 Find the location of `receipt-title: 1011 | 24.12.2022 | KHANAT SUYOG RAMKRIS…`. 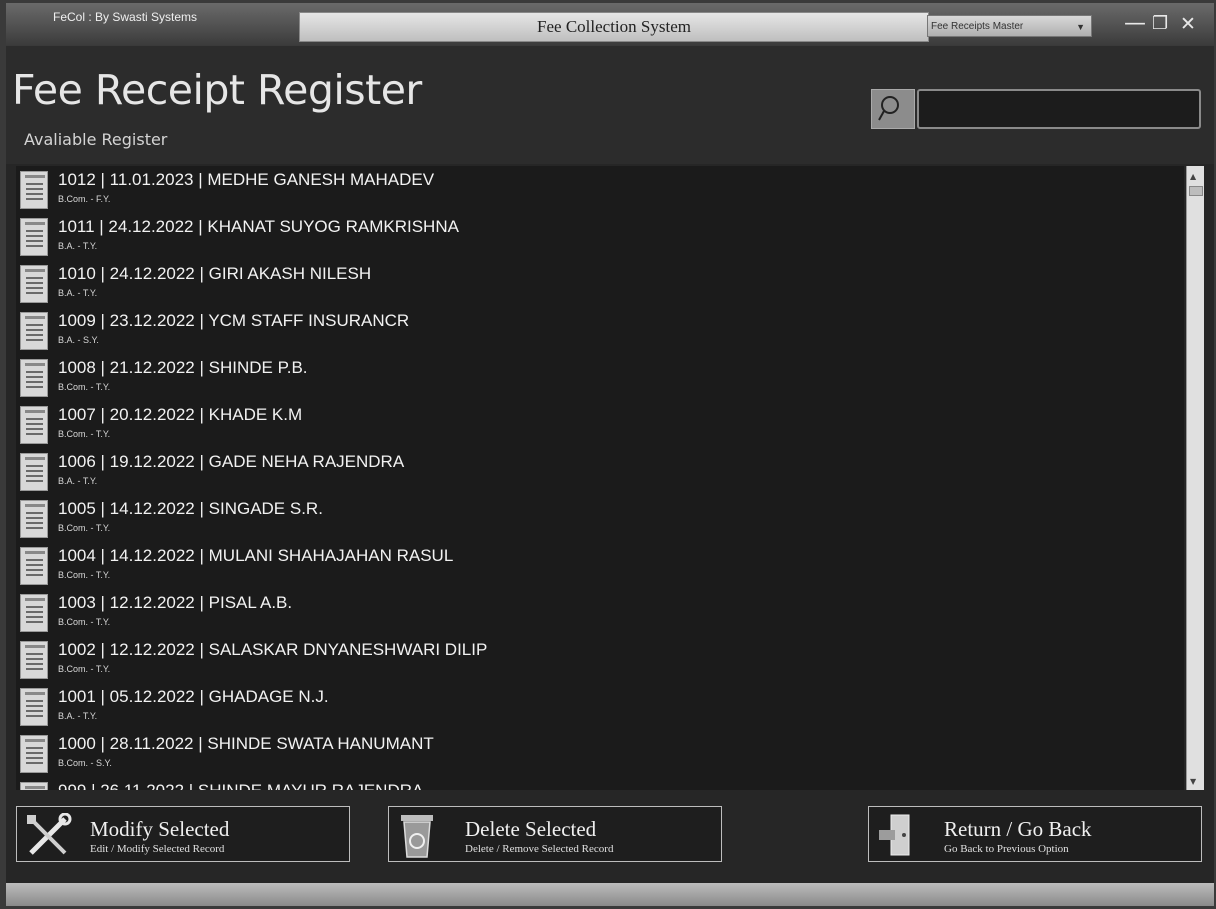

receipt-title: 1011 | 24.12.2022 | KHANAT SUYOG RAMKRIS… is located at coordinates (258, 226).